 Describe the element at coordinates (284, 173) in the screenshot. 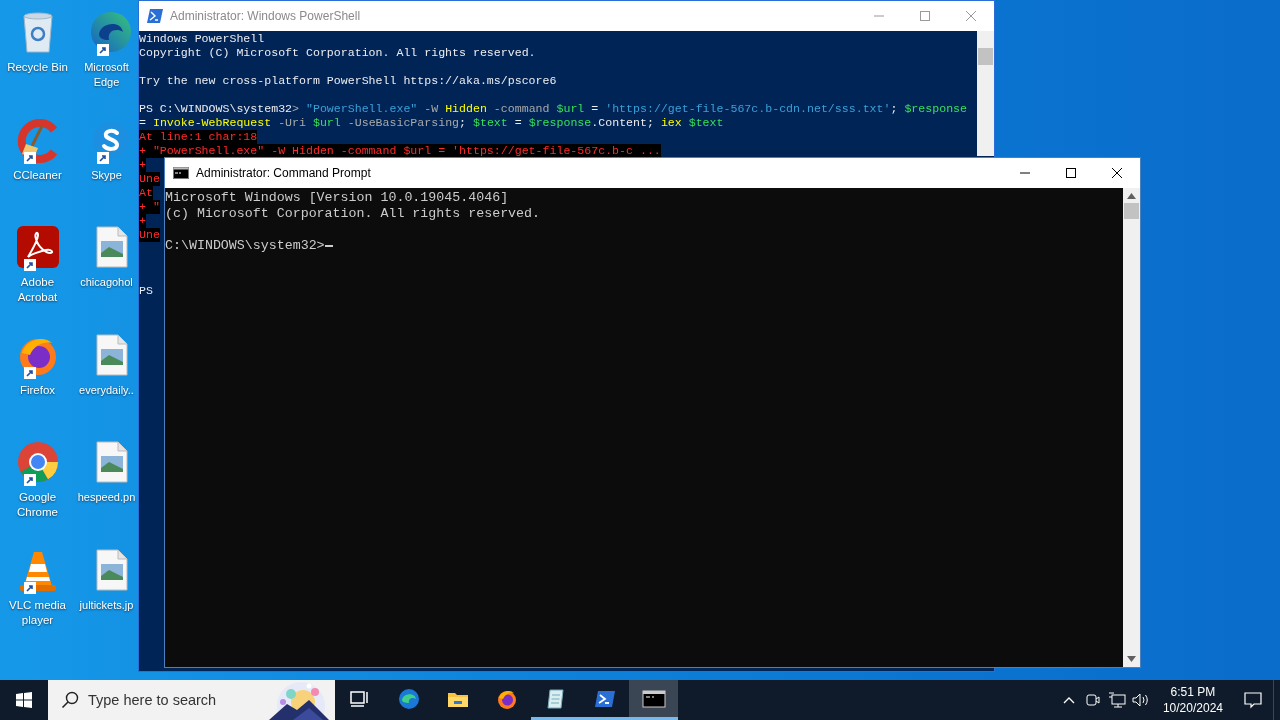

I see `window-title: Administrator: Command Prompt` at that location.